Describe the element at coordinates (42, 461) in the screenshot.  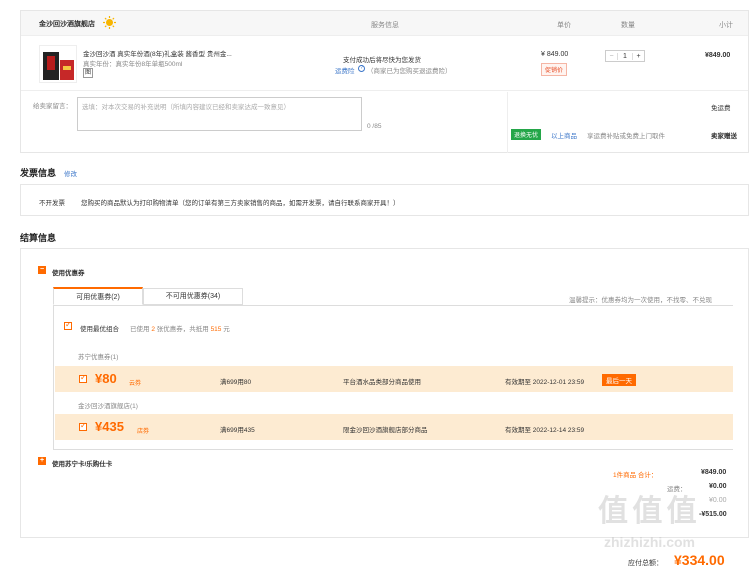
I see `expand-plus-icon: +` at that location.